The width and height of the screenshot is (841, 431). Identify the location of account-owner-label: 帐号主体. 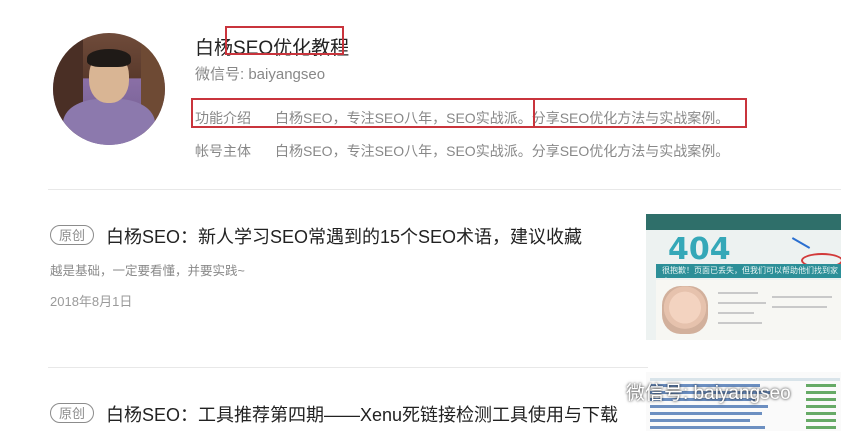
(223, 151).